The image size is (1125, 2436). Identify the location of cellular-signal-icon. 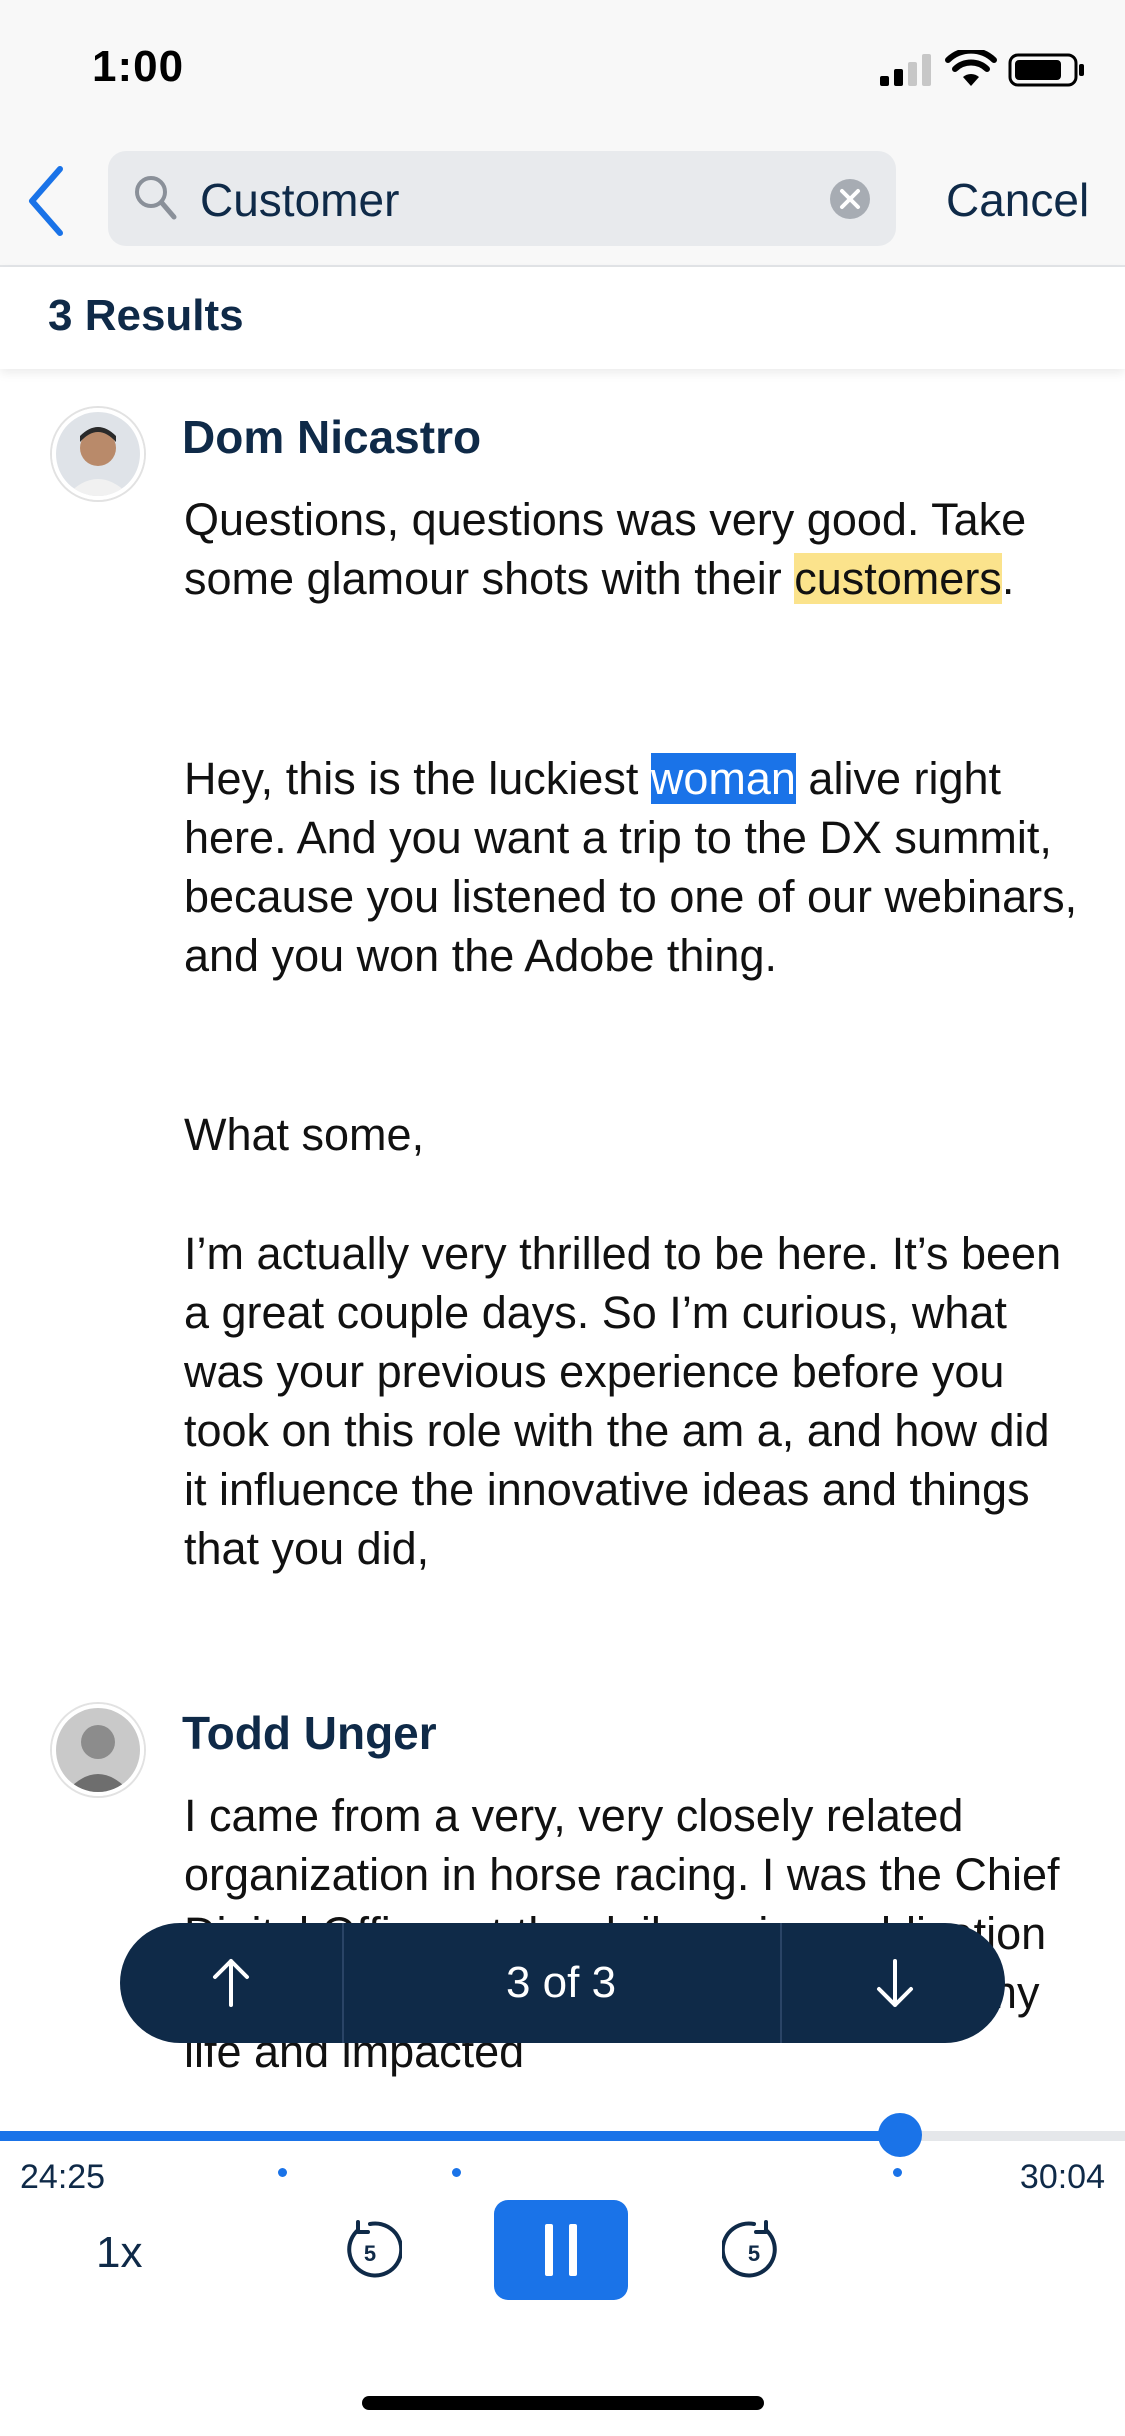
(905, 70).